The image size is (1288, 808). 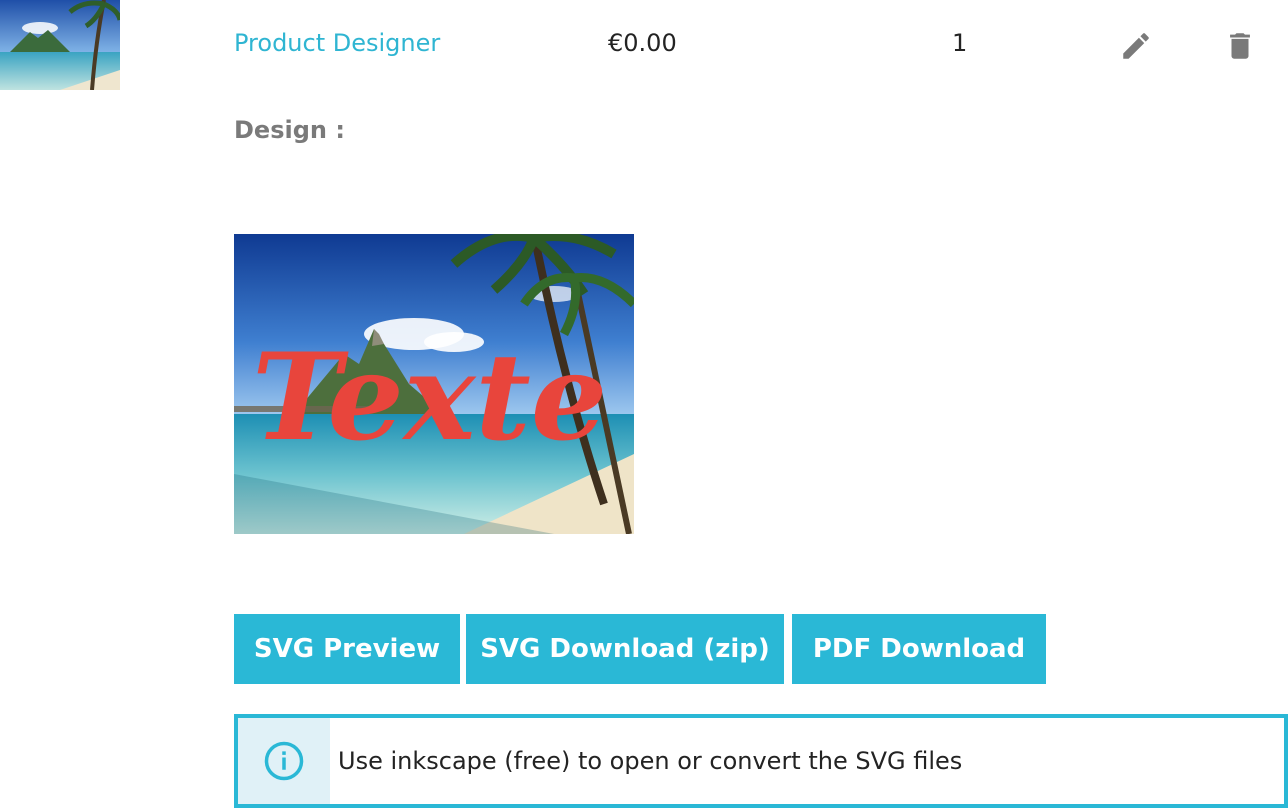 I want to click on info-icon-container, so click(x=284, y=761).